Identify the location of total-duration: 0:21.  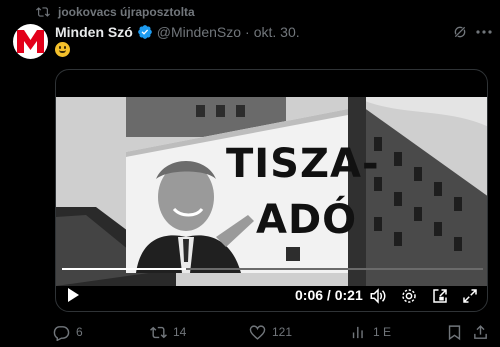
(348, 295).